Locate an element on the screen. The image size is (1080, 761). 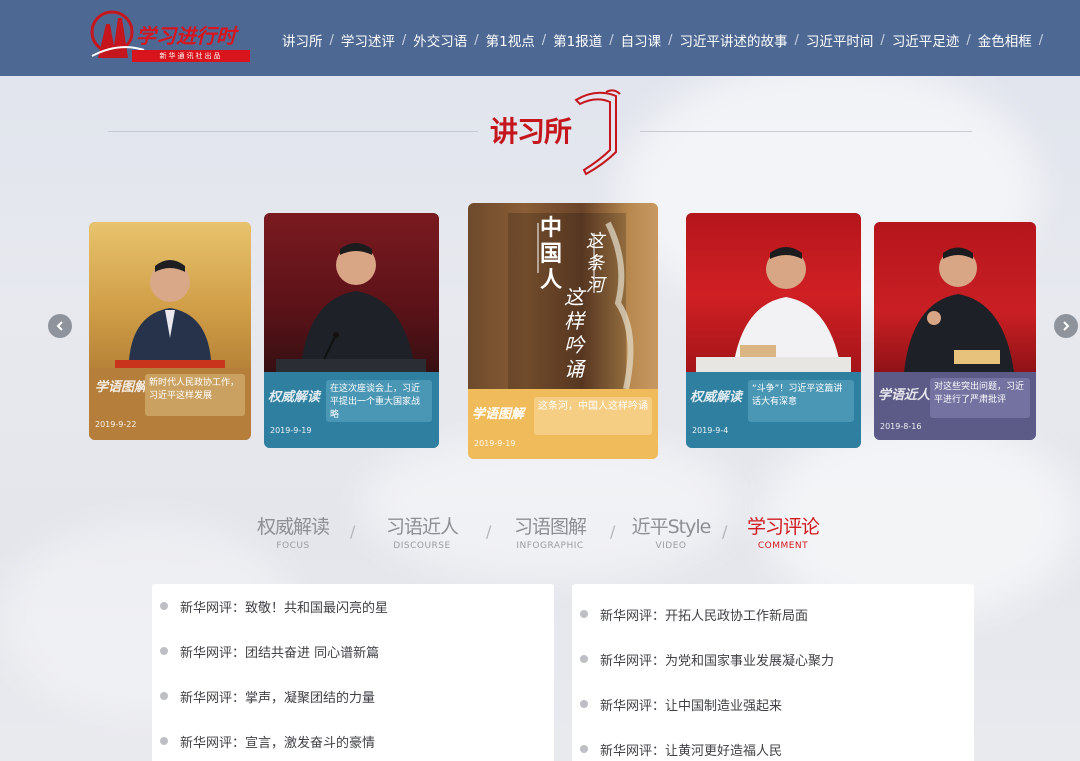
list-item: 新华网评：致敬！共和国最闪亮的星 is located at coordinates (270, 606).